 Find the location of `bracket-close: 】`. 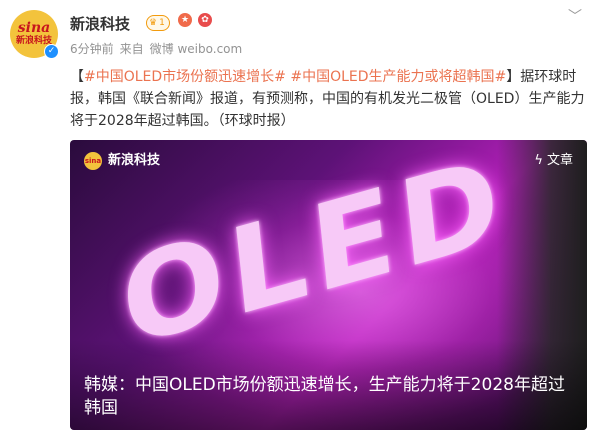

bracket-close: 】 is located at coordinates (513, 77).